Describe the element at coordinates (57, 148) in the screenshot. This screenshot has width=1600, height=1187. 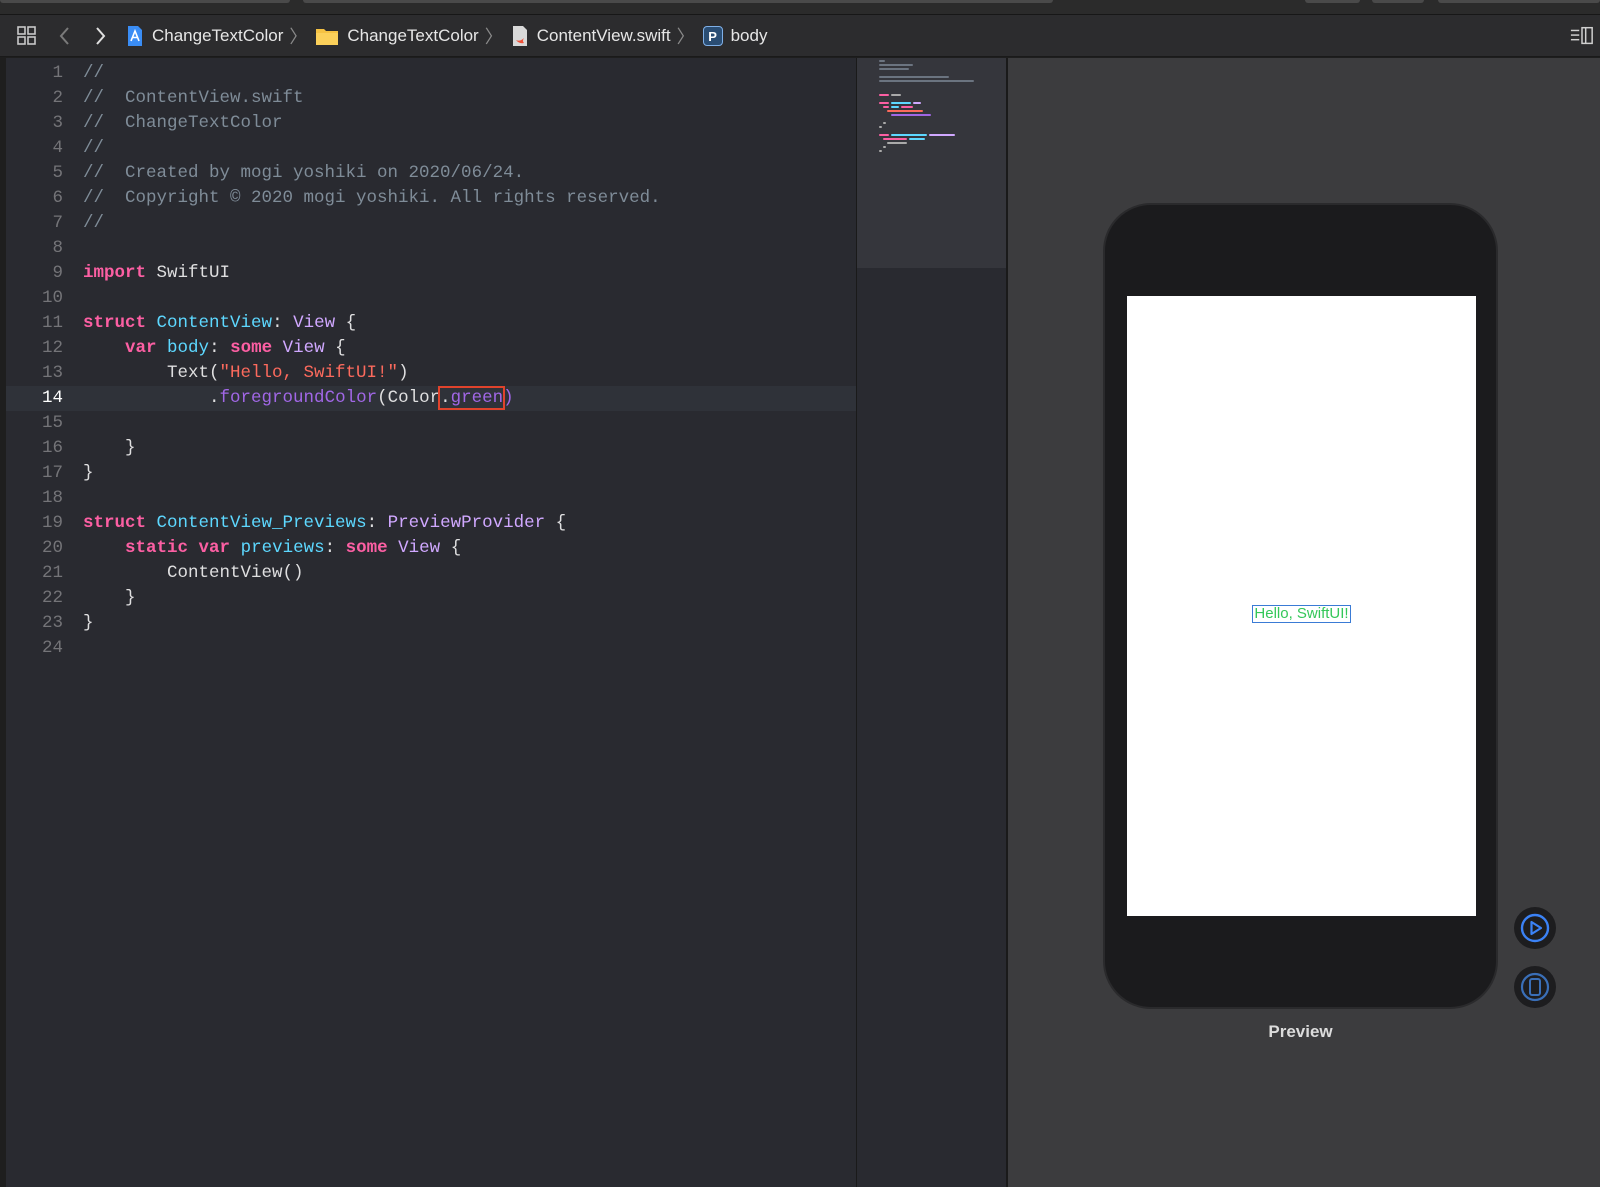
I see `line-number: 4` at that location.